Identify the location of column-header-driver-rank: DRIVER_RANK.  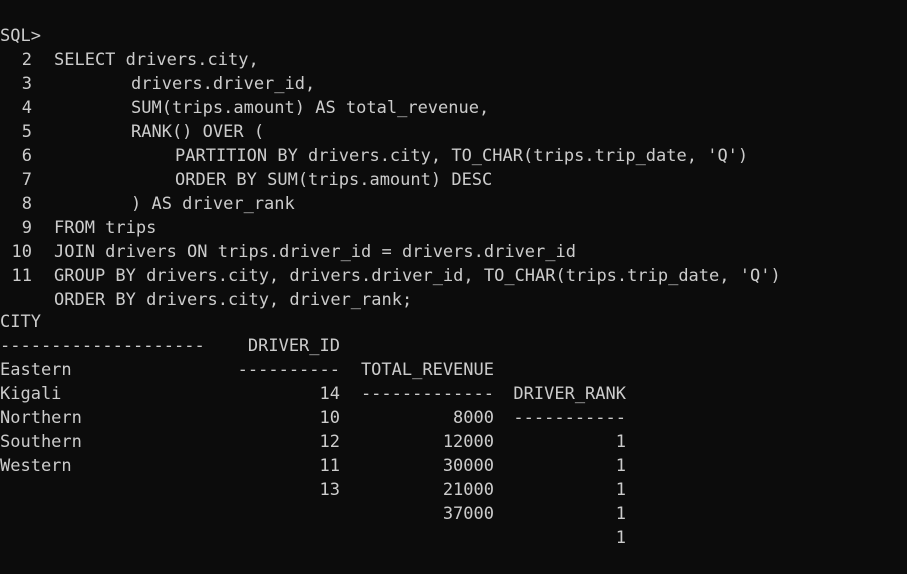
(569, 394).